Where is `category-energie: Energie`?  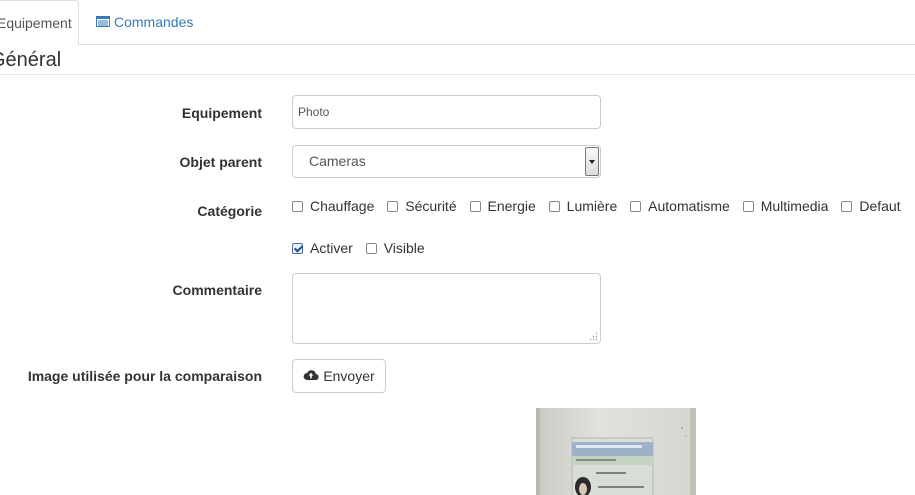 category-energie: Energie is located at coordinates (502, 206).